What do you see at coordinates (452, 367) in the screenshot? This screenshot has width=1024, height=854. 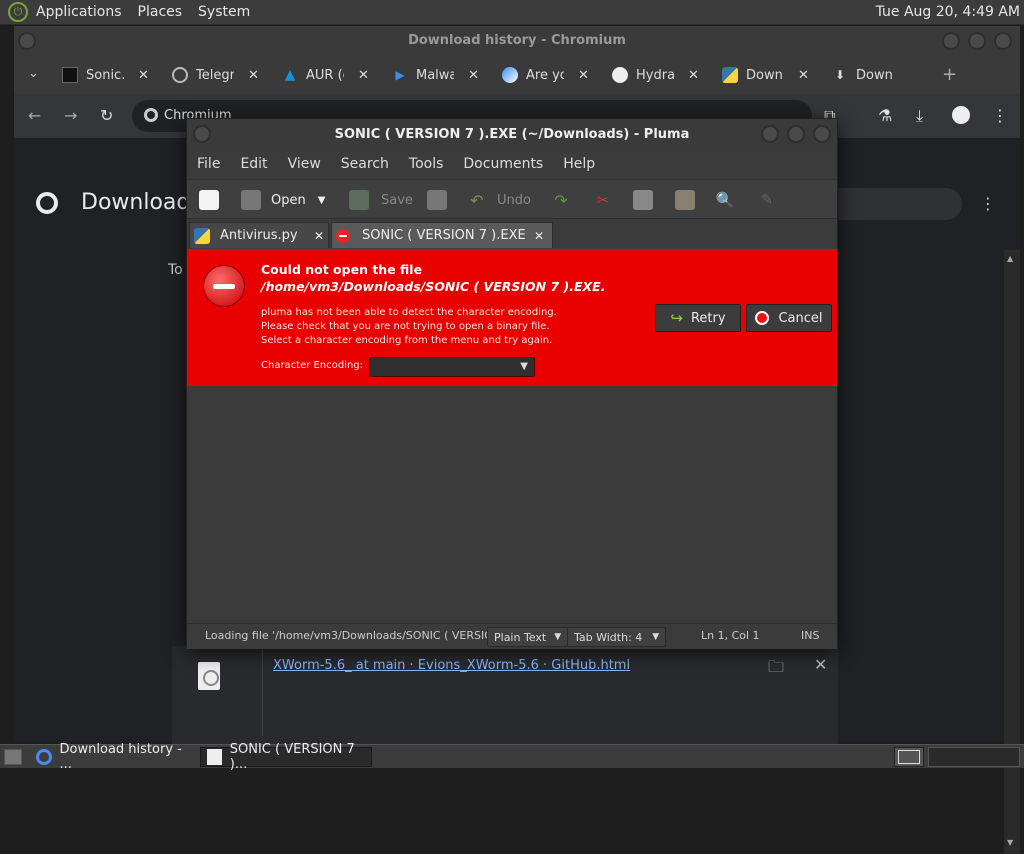 I see `character-encoding-select: ▼` at bounding box center [452, 367].